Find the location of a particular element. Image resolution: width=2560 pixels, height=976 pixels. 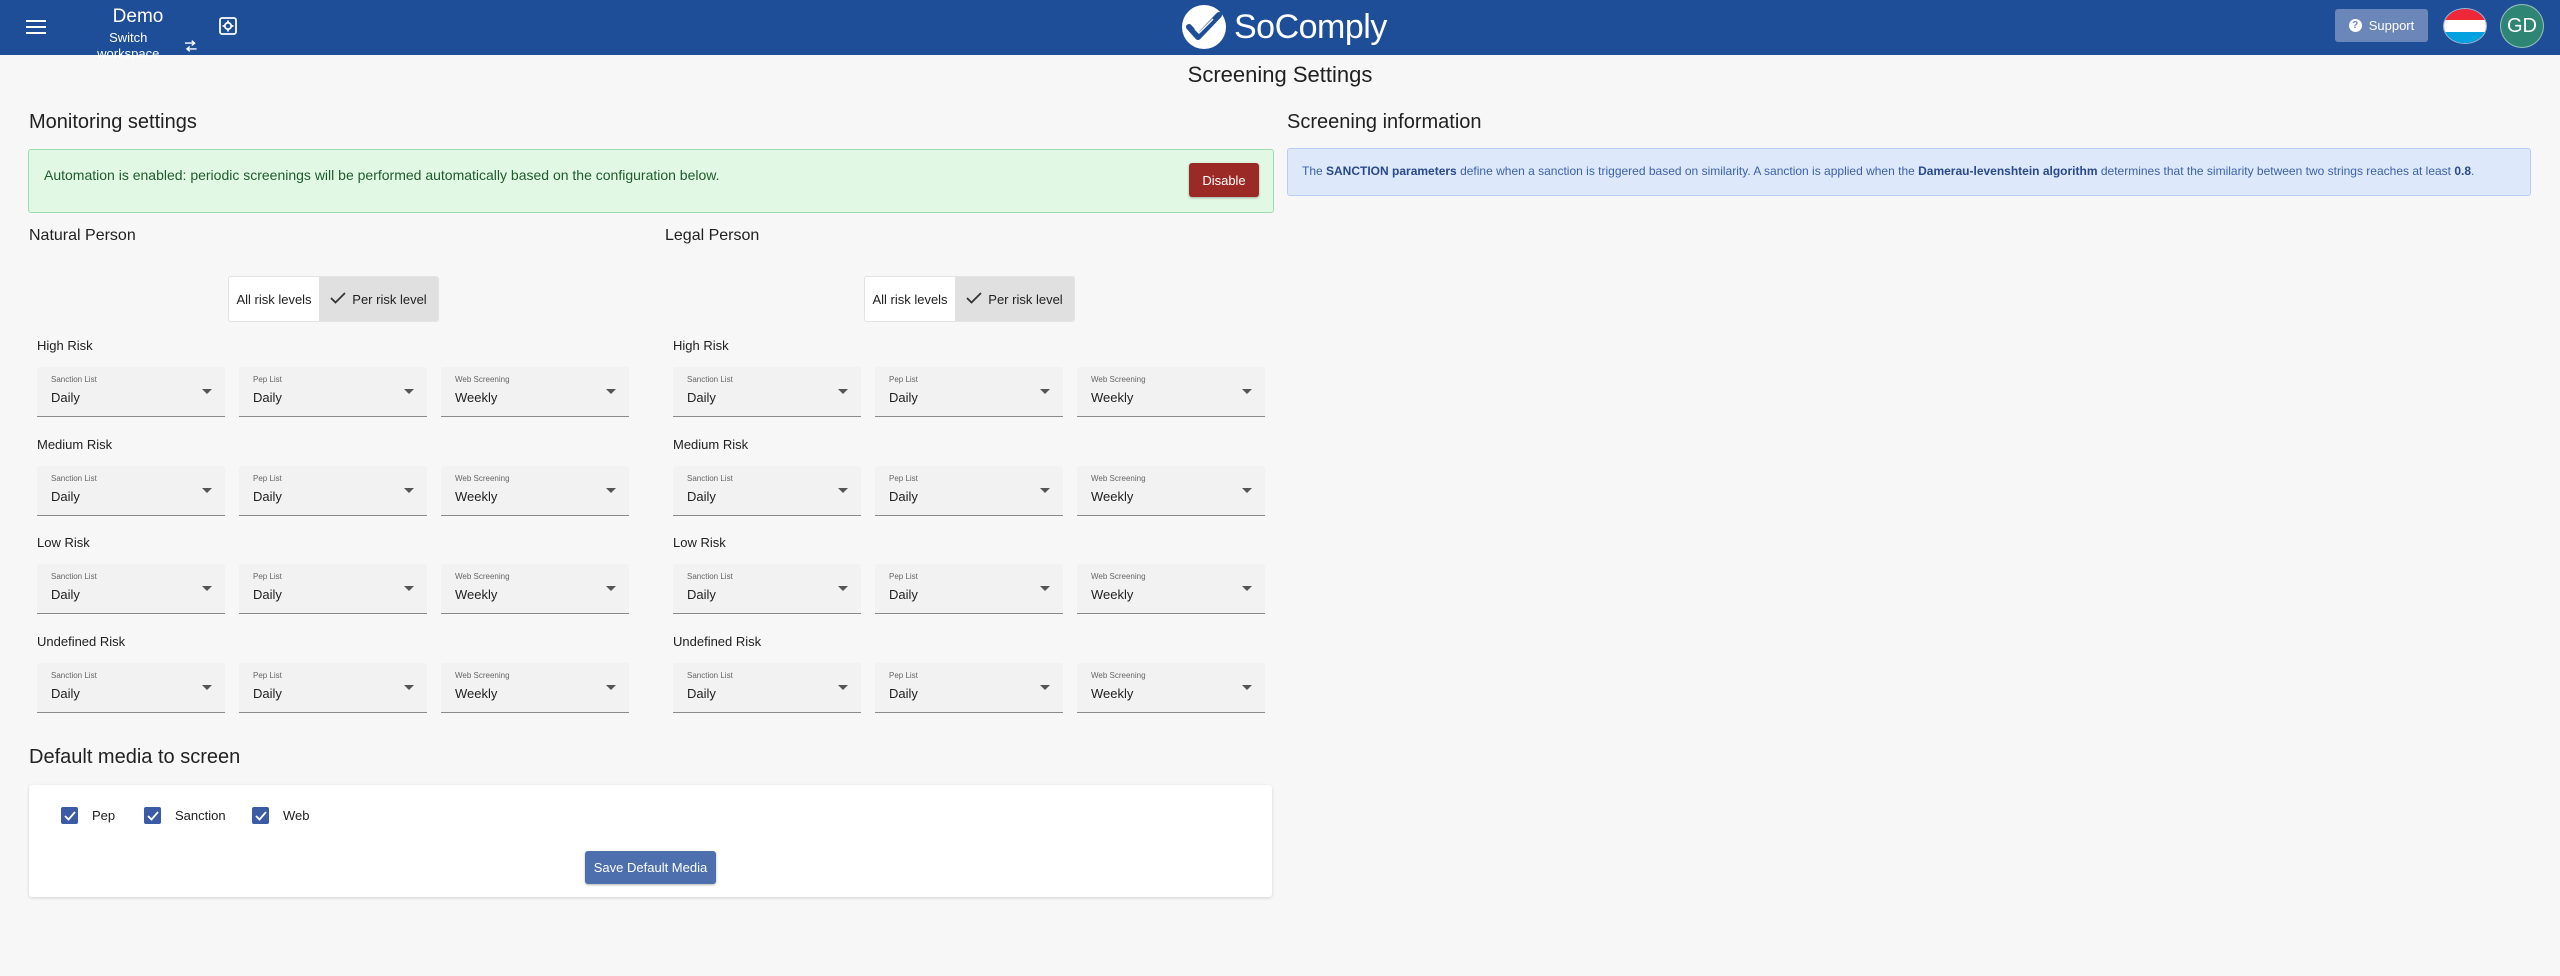

pep-checkbox: Pep is located at coordinates (88, 815).